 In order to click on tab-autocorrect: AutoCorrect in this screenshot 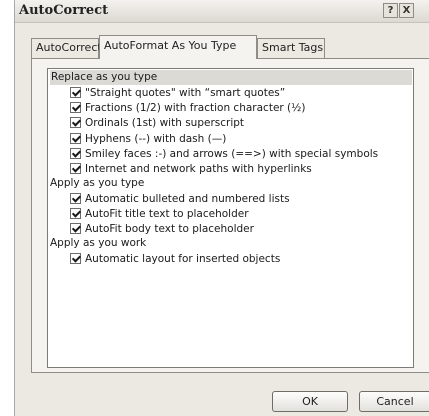, I will do `click(66, 48)`.